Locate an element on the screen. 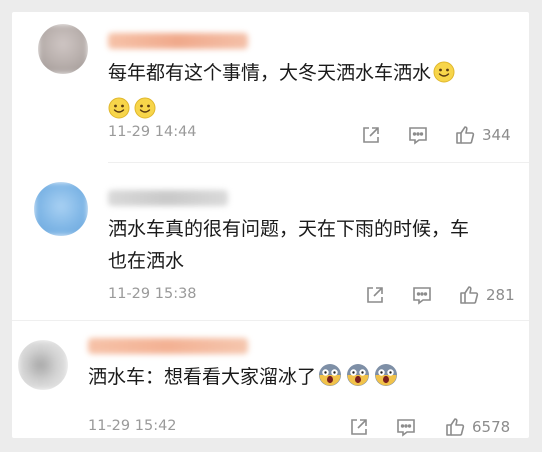 The height and width of the screenshot is (452, 542). comment-text: 洒水车真的很有问题，天在下雨的时候，车 也在洒水 is located at coordinates (313, 246).